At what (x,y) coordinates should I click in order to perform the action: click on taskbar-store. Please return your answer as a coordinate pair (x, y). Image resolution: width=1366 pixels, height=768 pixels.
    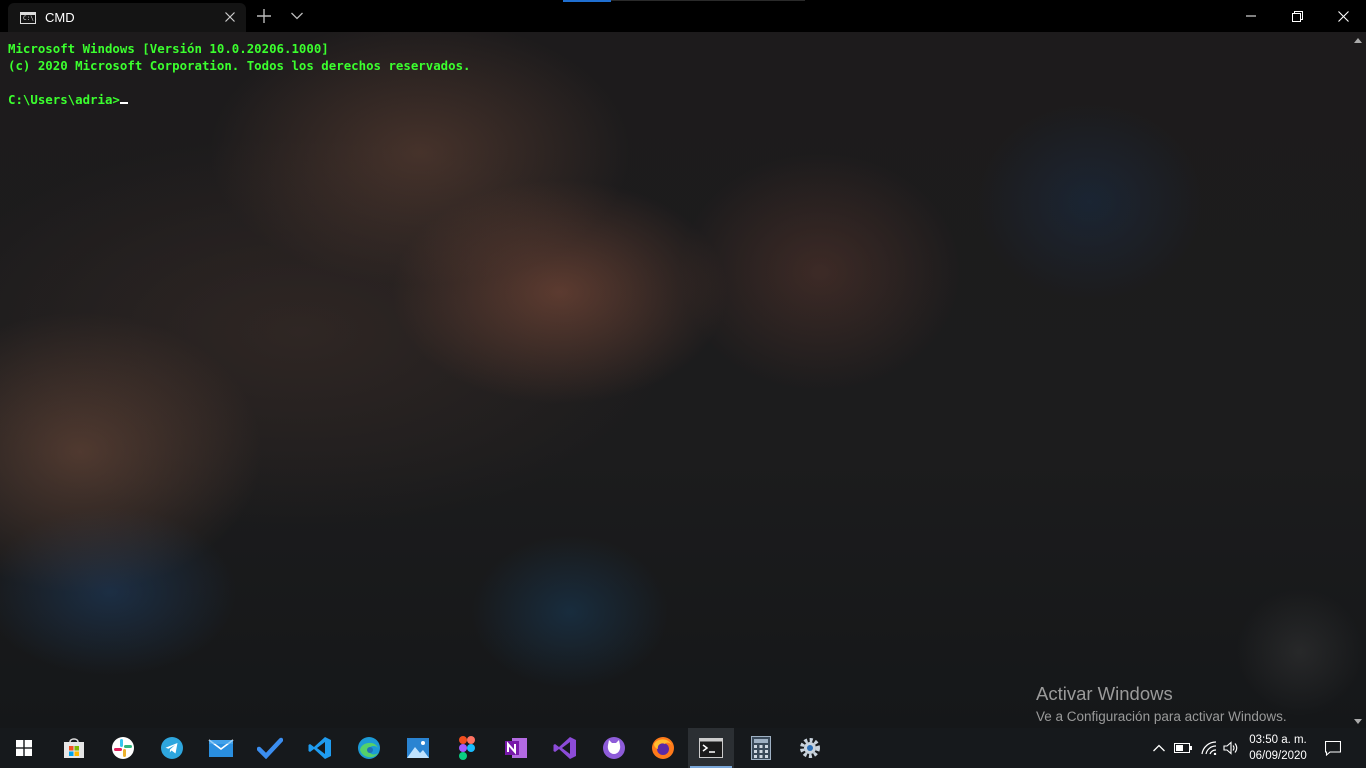
    Looking at the image, I should click on (74, 748).